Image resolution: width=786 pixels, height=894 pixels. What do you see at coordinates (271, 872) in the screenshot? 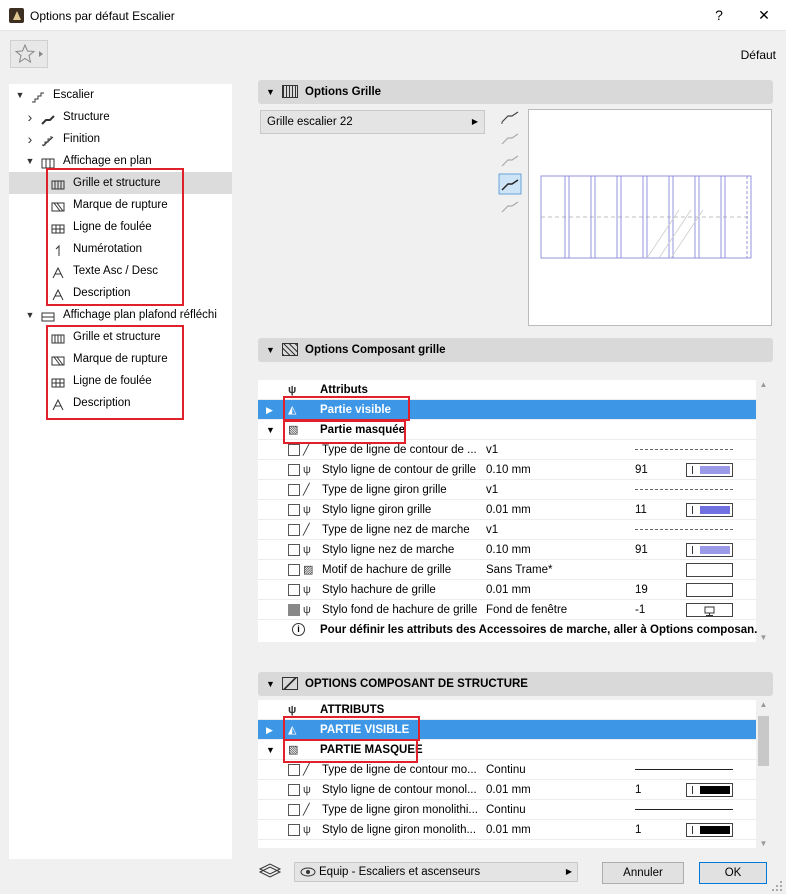
I see `layer-icon` at bounding box center [271, 872].